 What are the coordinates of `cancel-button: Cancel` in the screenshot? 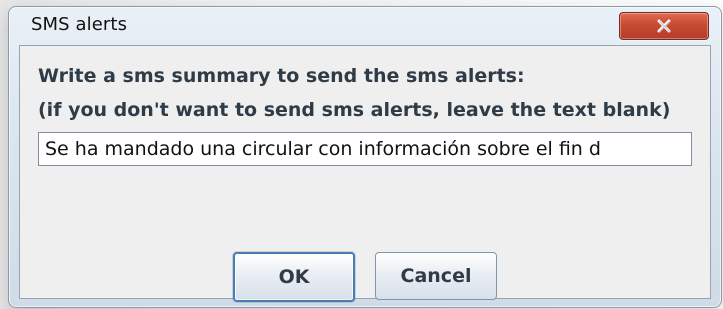 It's located at (436, 276).